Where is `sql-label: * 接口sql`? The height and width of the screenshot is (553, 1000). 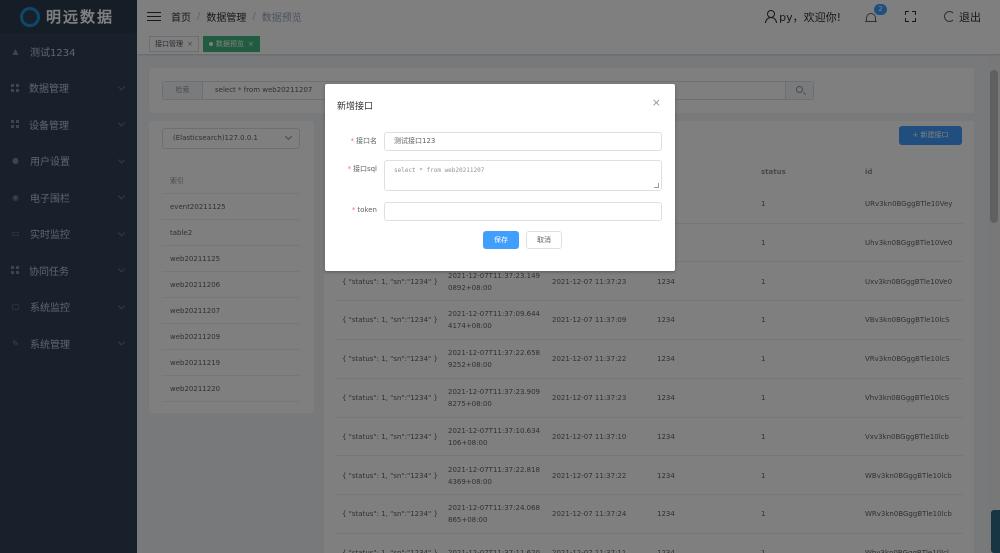
sql-label: * 接口sql is located at coordinates (362, 169).